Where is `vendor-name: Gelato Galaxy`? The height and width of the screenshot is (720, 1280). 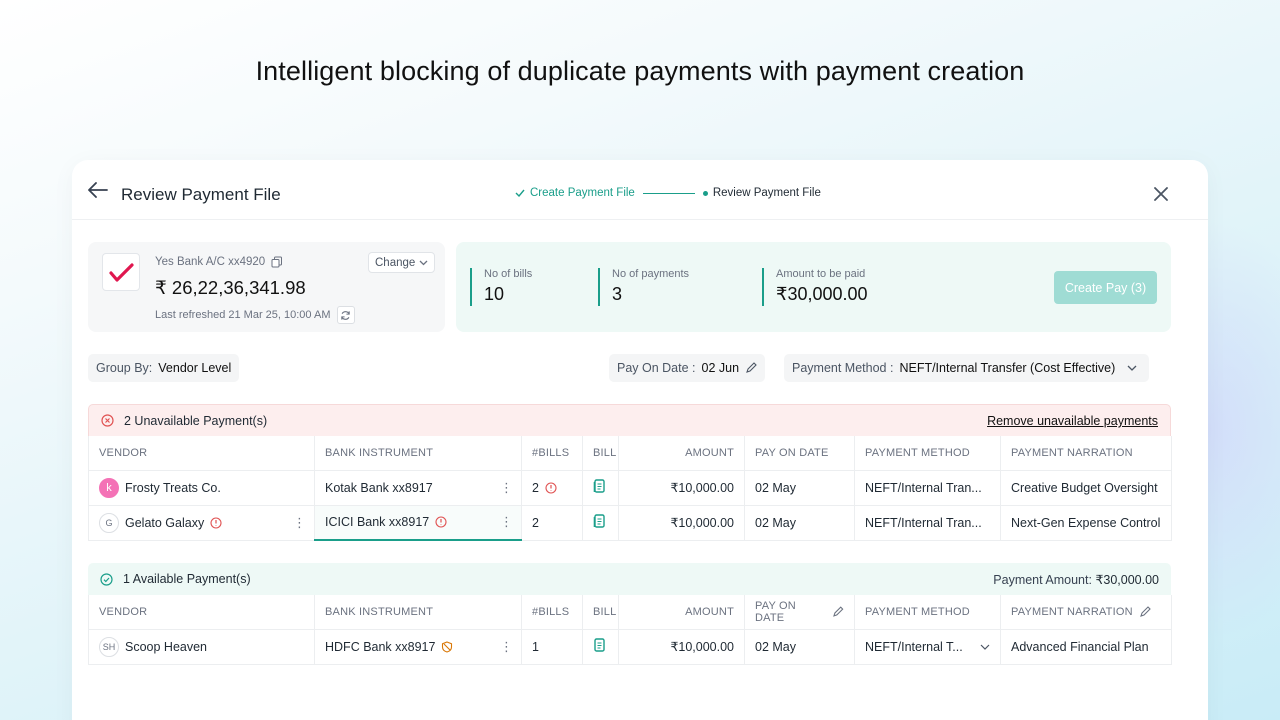
vendor-name: Gelato Galaxy is located at coordinates (165, 522).